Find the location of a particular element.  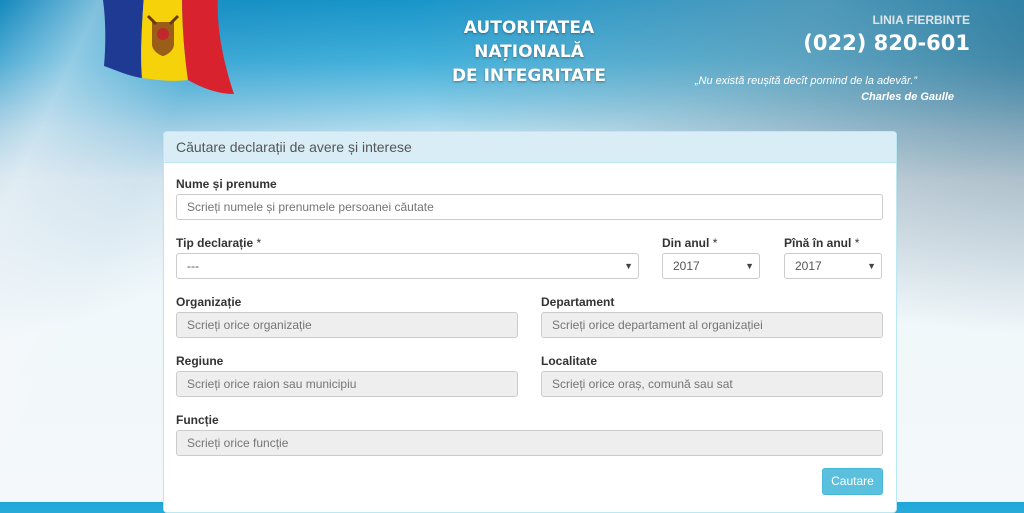

panel-title: Căutare declarații de avere și interese is located at coordinates (530, 147).